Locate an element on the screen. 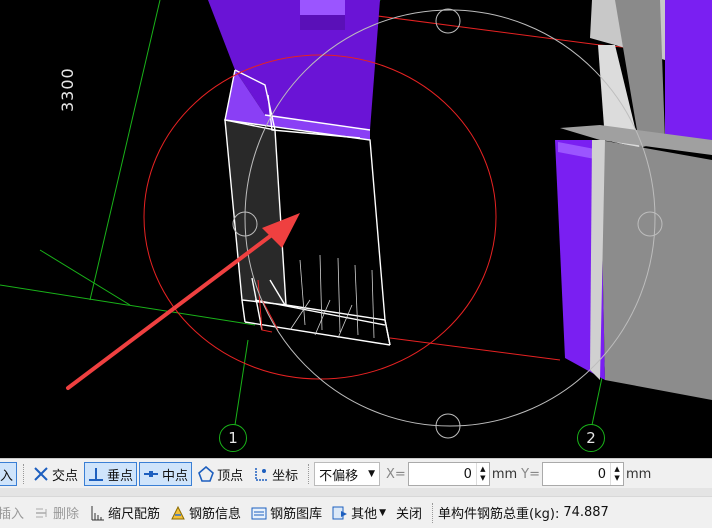  vertex-icon is located at coordinates (206, 474).